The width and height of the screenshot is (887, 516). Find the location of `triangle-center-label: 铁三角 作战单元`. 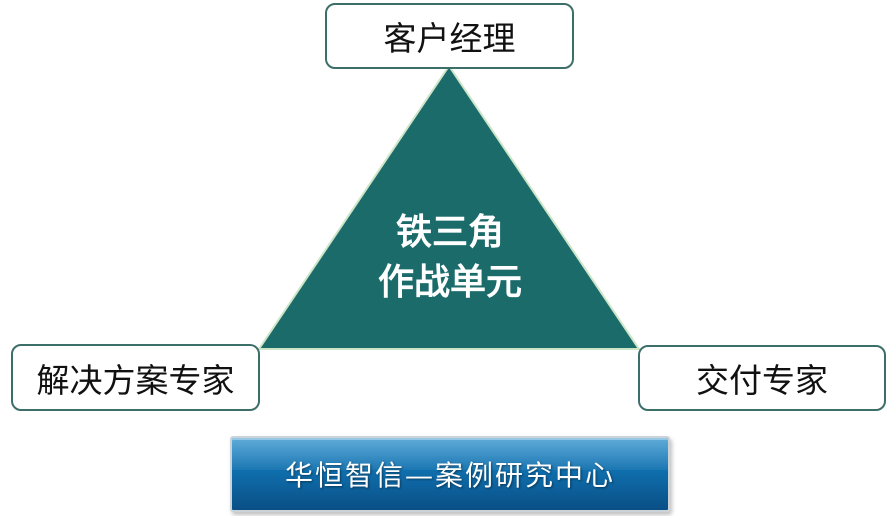

triangle-center-label: 铁三角 作战单元 is located at coordinates (450, 258).